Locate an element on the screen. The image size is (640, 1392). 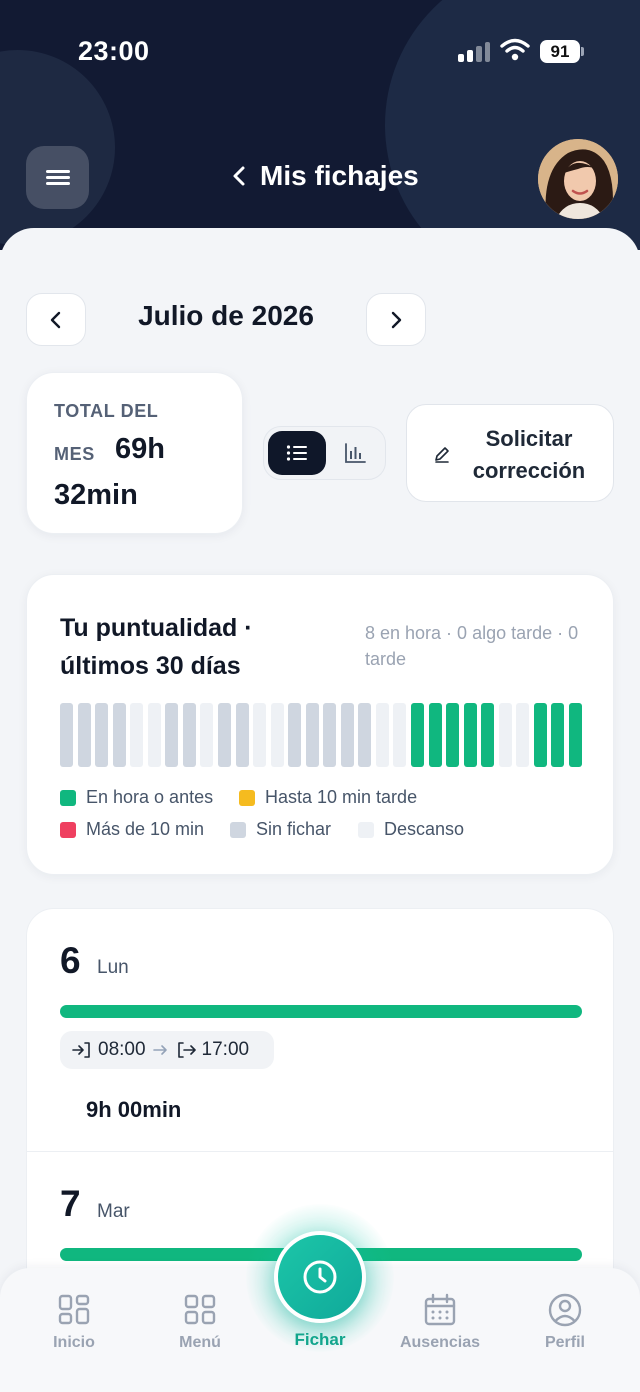
punctuality-bars is located at coordinates (322, 735).